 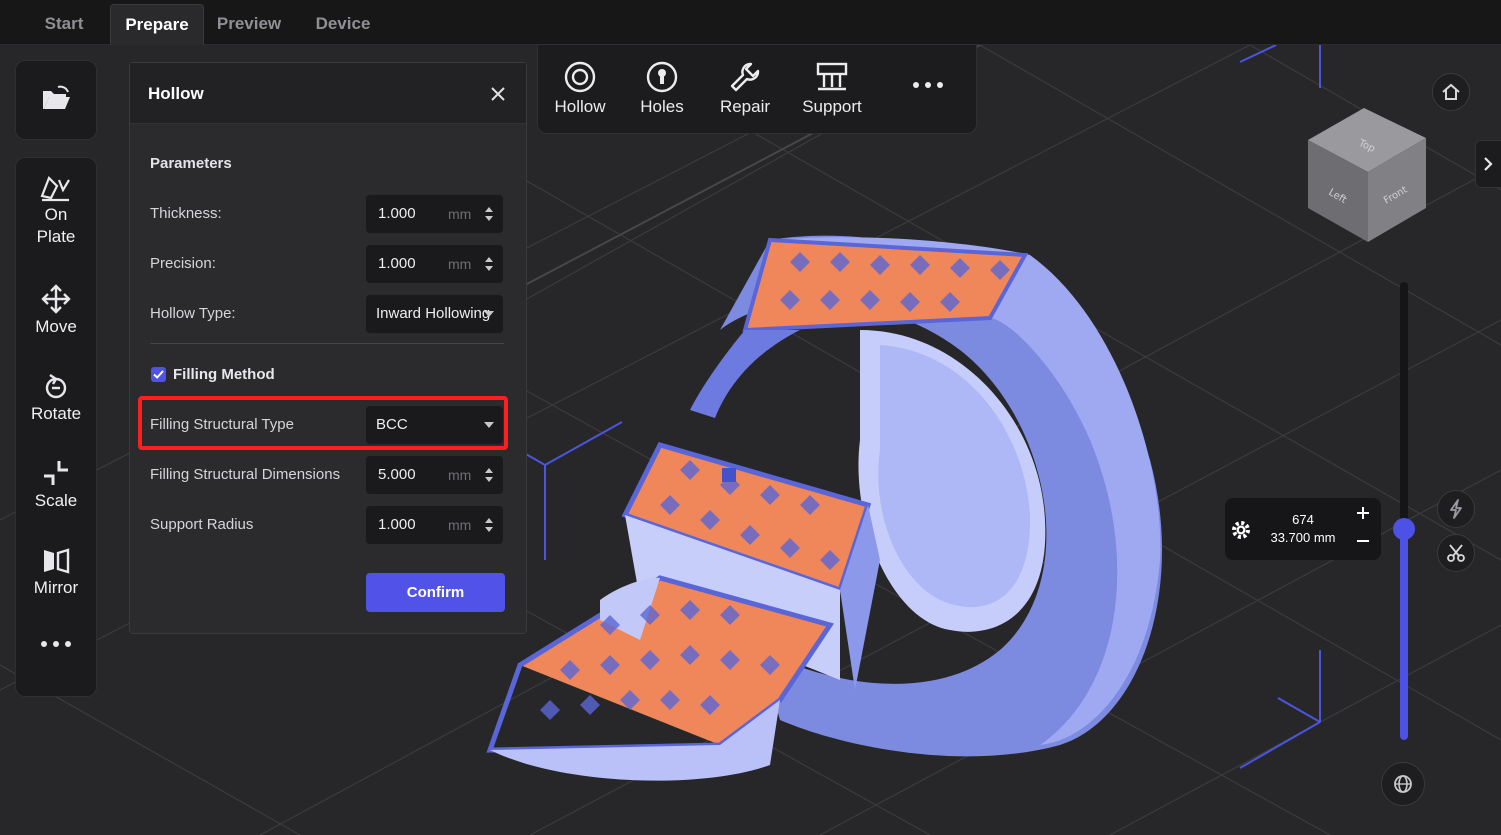 What do you see at coordinates (1303, 519) in the screenshot?
I see `layer-number: 674` at bounding box center [1303, 519].